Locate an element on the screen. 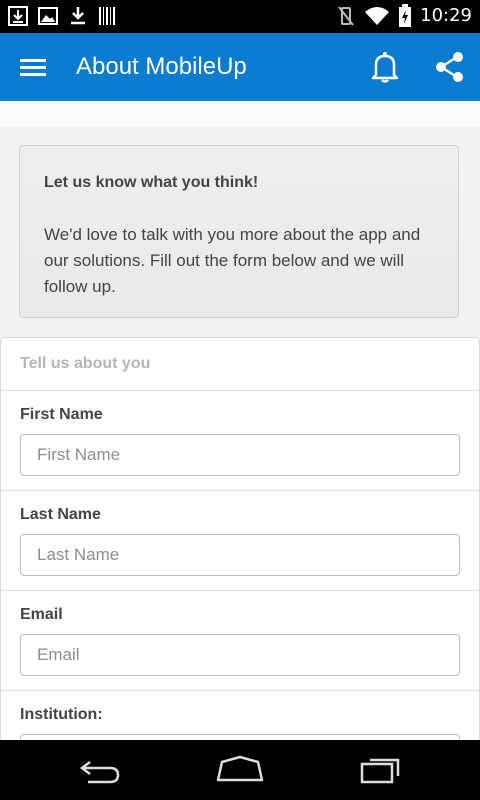 This screenshot has height=800, width=480. first-name-label: First Name is located at coordinates (61, 414).